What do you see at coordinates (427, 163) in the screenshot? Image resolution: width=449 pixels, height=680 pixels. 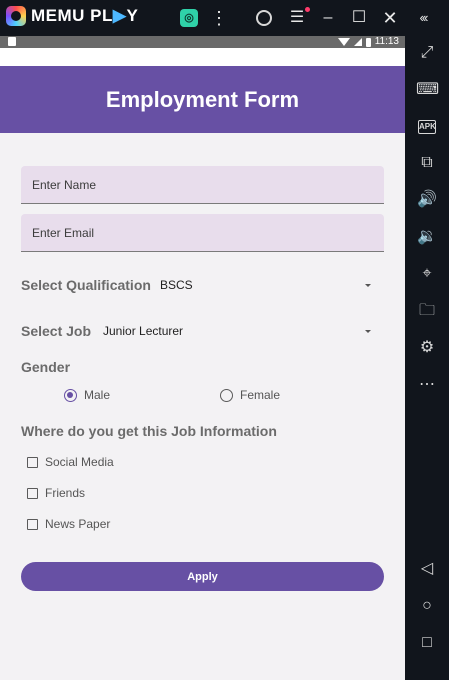 I see `multi-window-icon: ⧉` at bounding box center [427, 163].